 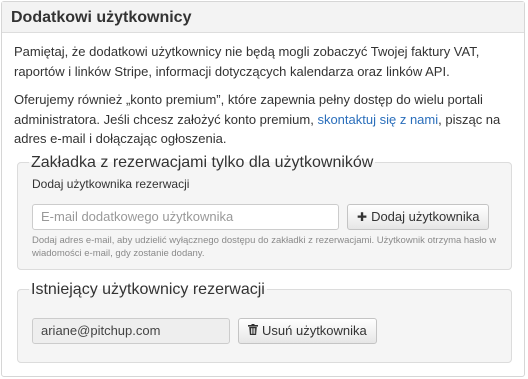 What do you see at coordinates (377, 119) in the screenshot?
I see `contact-us-link: skontaktuj się z nami` at bounding box center [377, 119].